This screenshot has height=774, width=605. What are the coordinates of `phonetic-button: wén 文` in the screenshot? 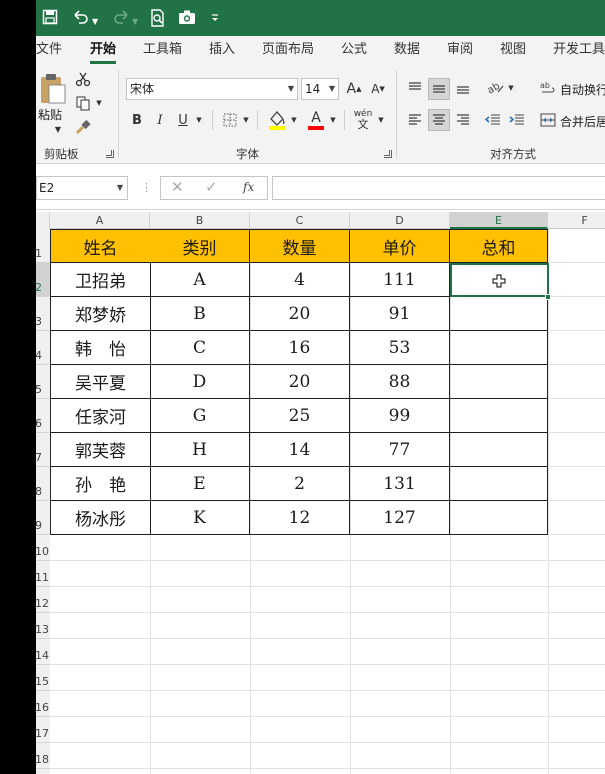 It's located at (363, 120).